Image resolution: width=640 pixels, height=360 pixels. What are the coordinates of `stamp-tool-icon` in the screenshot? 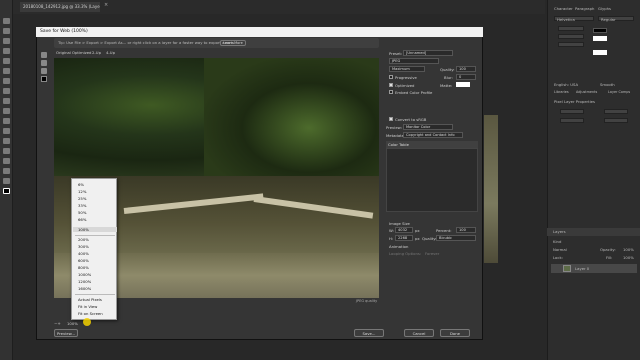 It's located at (6, 101).